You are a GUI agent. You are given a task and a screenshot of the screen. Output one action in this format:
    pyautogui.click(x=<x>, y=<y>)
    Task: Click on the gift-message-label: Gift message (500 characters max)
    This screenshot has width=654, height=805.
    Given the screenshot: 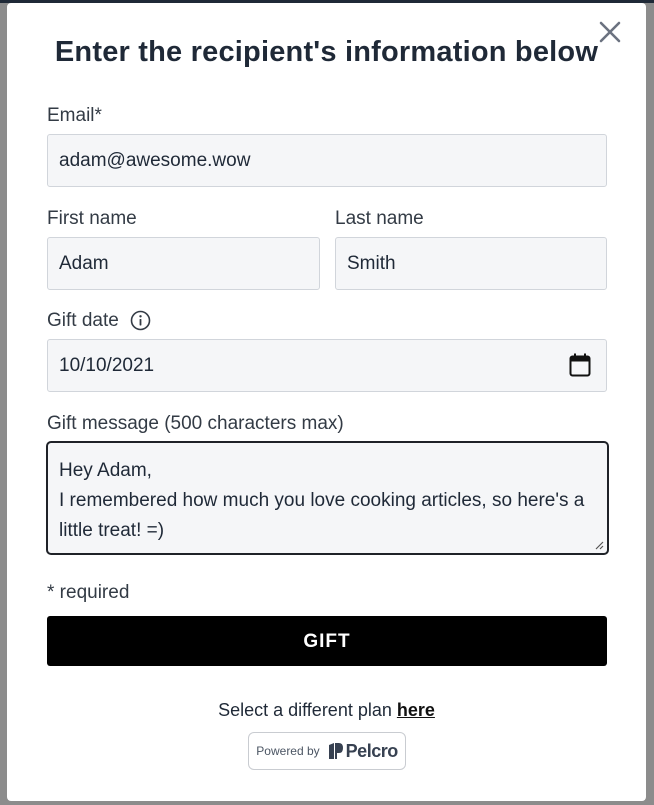 What is the action you would take?
    pyautogui.click(x=195, y=423)
    